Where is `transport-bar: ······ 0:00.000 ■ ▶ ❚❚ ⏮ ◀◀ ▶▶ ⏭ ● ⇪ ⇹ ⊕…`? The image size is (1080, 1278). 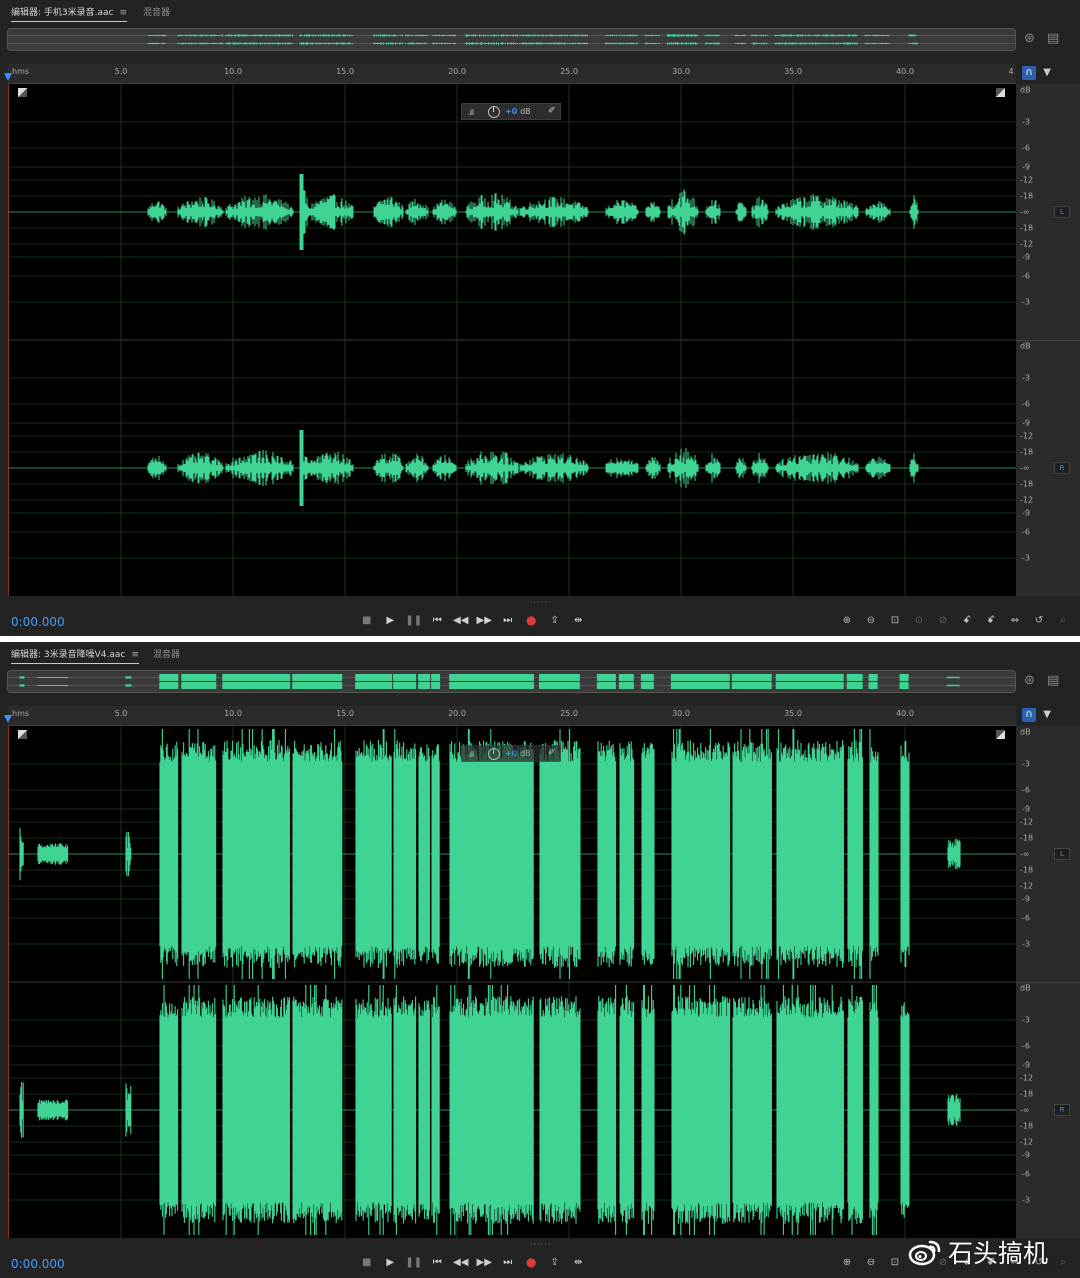
transport-bar: ······ 0:00.000 ■ ▶ ❚❚ ⏮ ◀◀ ▶▶ ⏭ ● ⇪ ⇹ ⊕… is located at coordinates (540, 616).